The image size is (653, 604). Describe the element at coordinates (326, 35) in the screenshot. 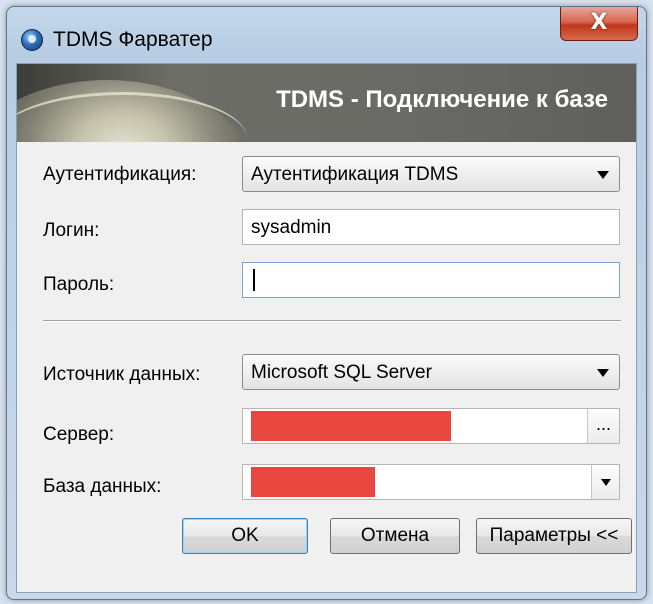

I see `title-bar: TDMS Фарватер X` at that location.